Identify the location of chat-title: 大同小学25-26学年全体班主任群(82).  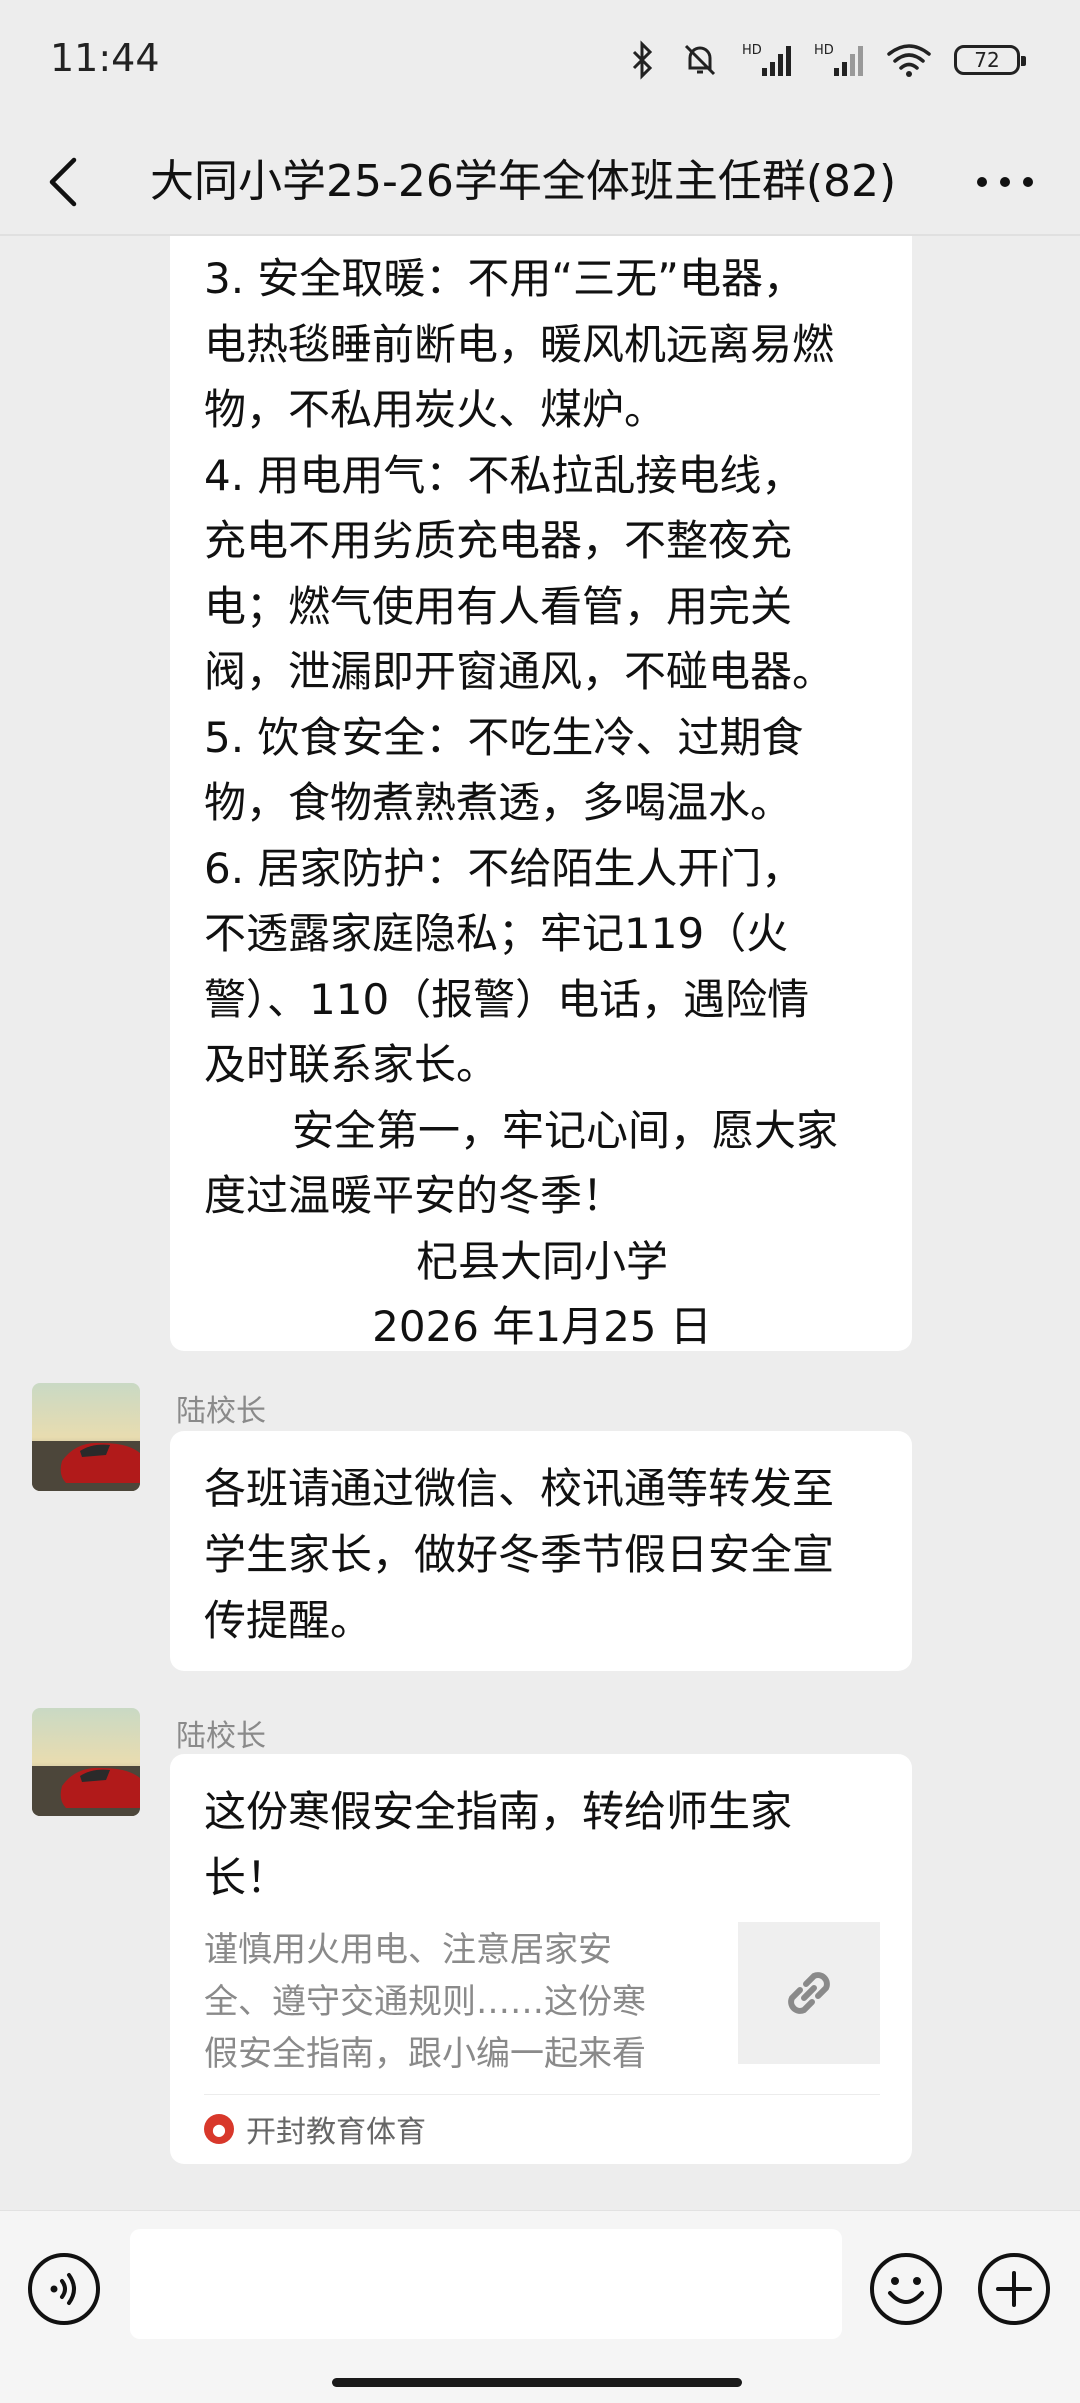
(523, 181).